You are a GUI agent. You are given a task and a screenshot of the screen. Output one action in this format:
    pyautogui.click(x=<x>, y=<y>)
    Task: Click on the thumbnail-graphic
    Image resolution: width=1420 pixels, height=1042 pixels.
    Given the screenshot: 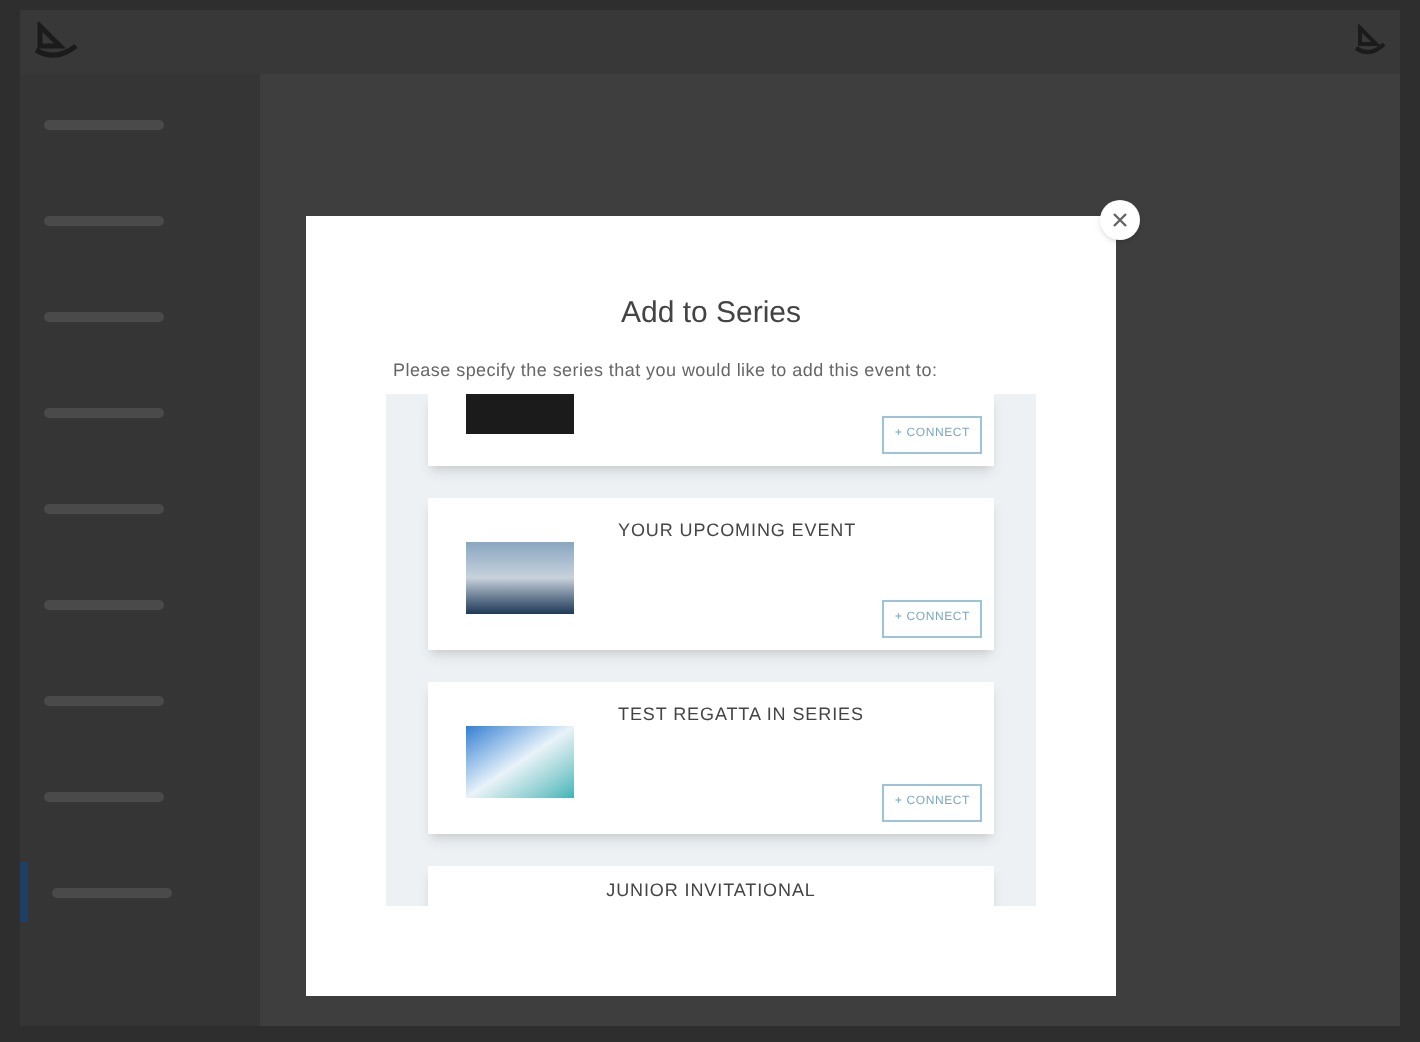 What is the action you would take?
    pyautogui.click(x=520, y=761)
    